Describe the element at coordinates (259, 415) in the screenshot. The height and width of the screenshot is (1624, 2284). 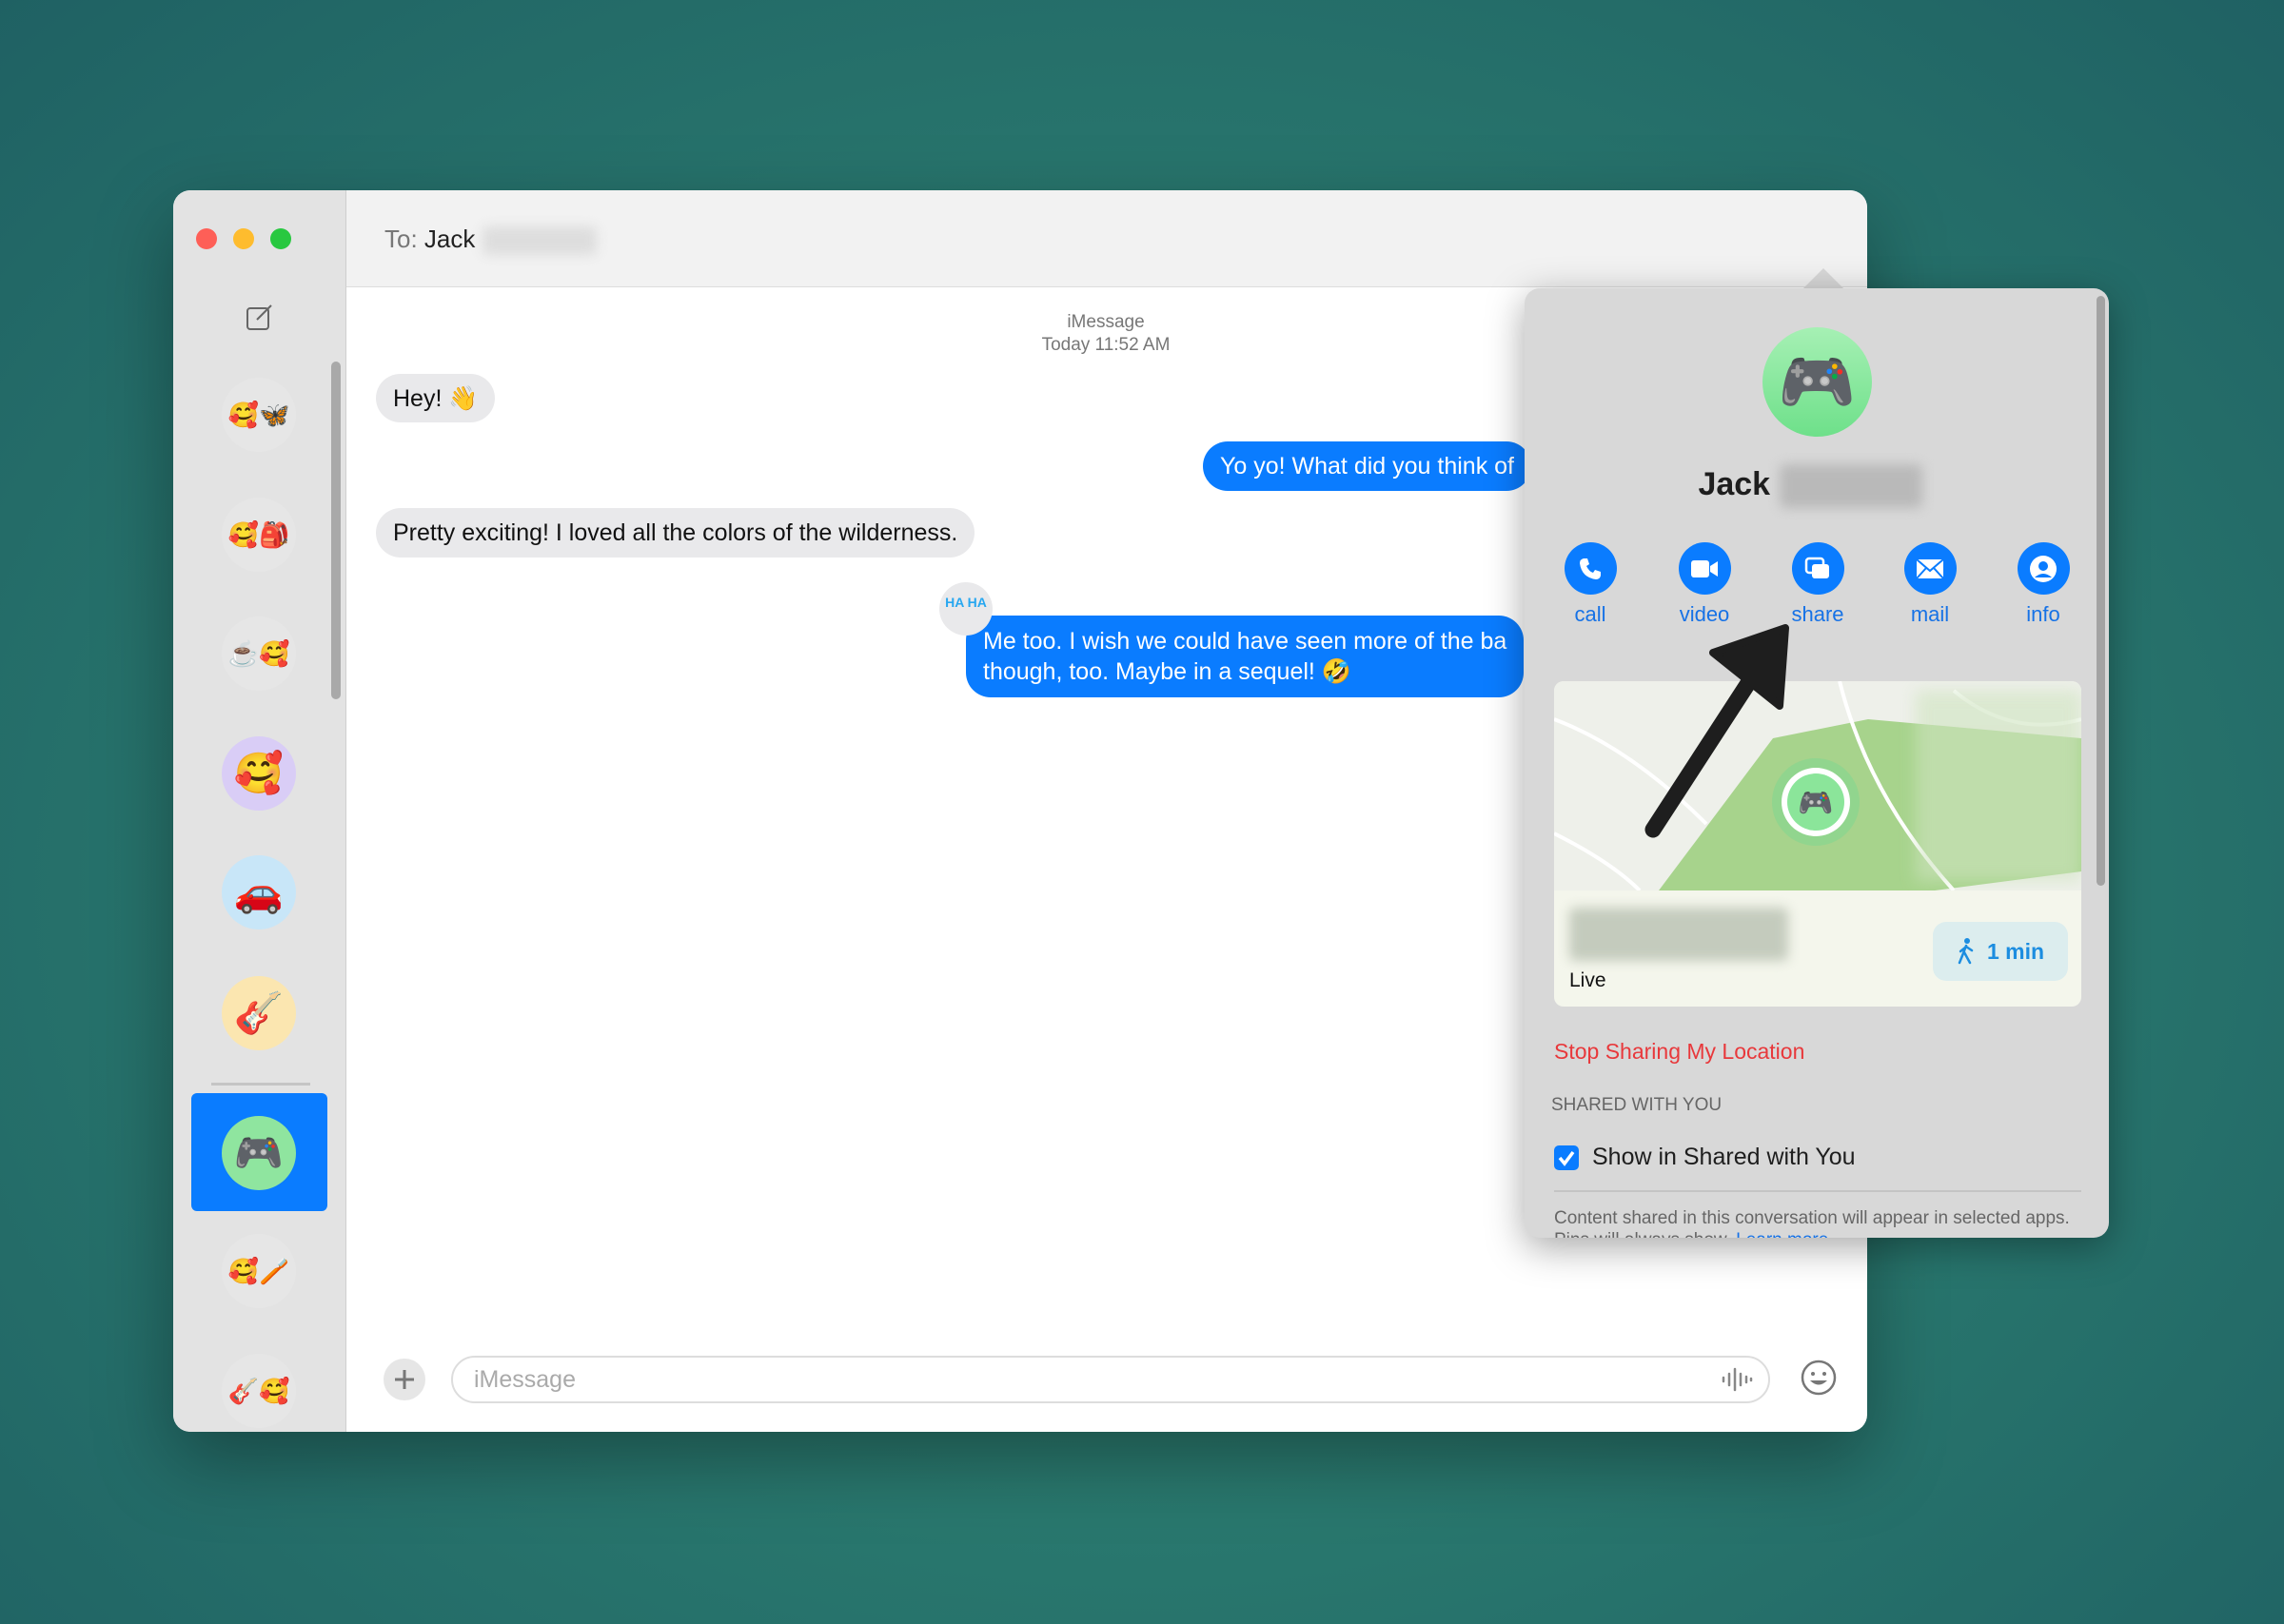
I see `conversation-avatar: 🥰🦋` at that location.